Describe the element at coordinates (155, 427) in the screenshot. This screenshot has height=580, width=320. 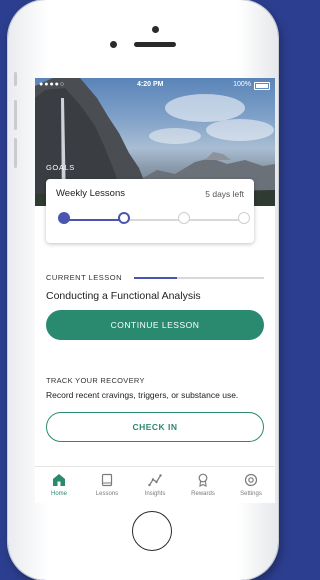
I see `check-in-button: CHECK IN` at that location.